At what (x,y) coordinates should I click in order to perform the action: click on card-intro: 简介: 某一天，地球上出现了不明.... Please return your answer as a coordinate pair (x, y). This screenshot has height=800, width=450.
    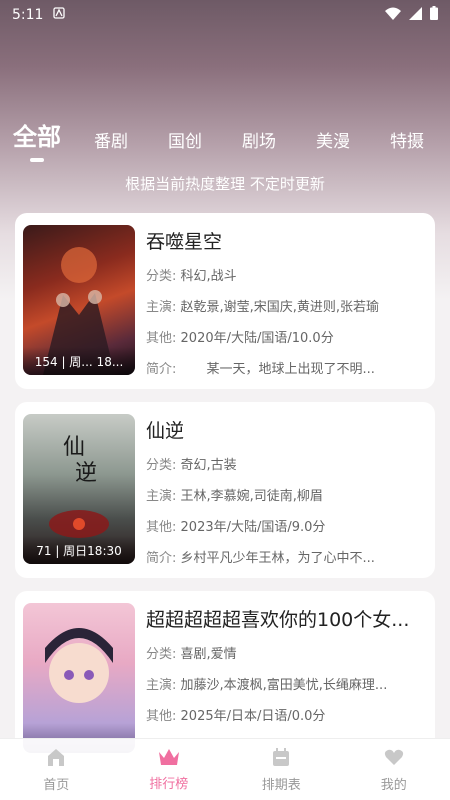
    Looking at the image, I should click on (260, 369).